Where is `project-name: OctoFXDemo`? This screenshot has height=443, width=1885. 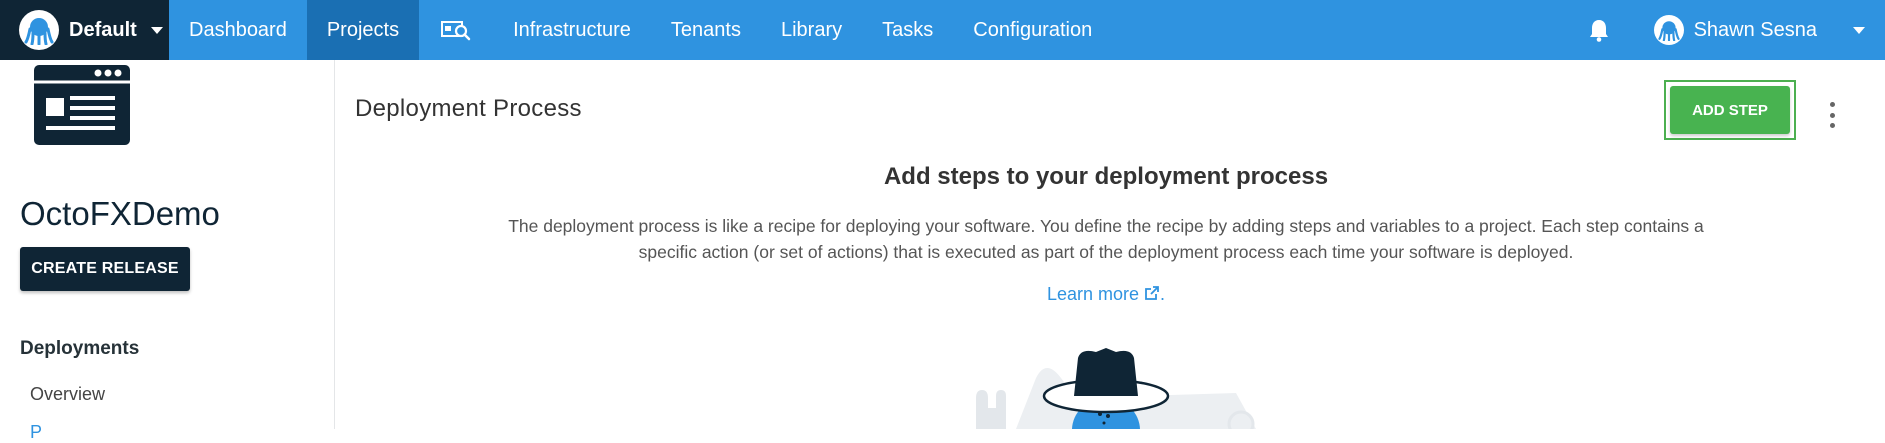 project-name: OctoFXDemo is located at coordinates (120, 213).